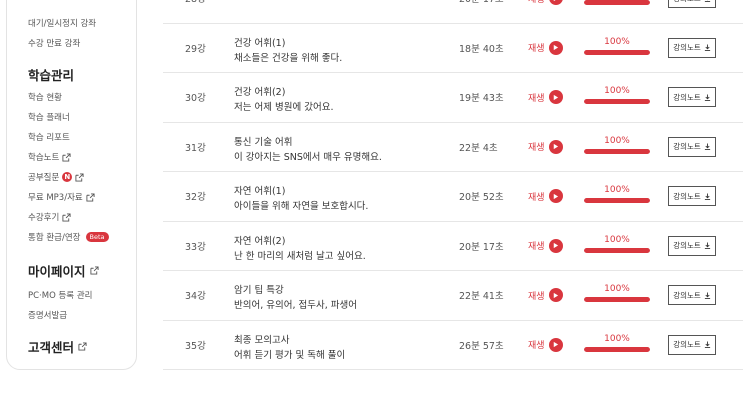 The height and width of the screenshot is (403, 743). What do you see at coordinates (284, 107) in the screenshot?
I see `lecture-title-sub: 저는 어제 병원에 갔어요.` at bounding box center [284, 107].